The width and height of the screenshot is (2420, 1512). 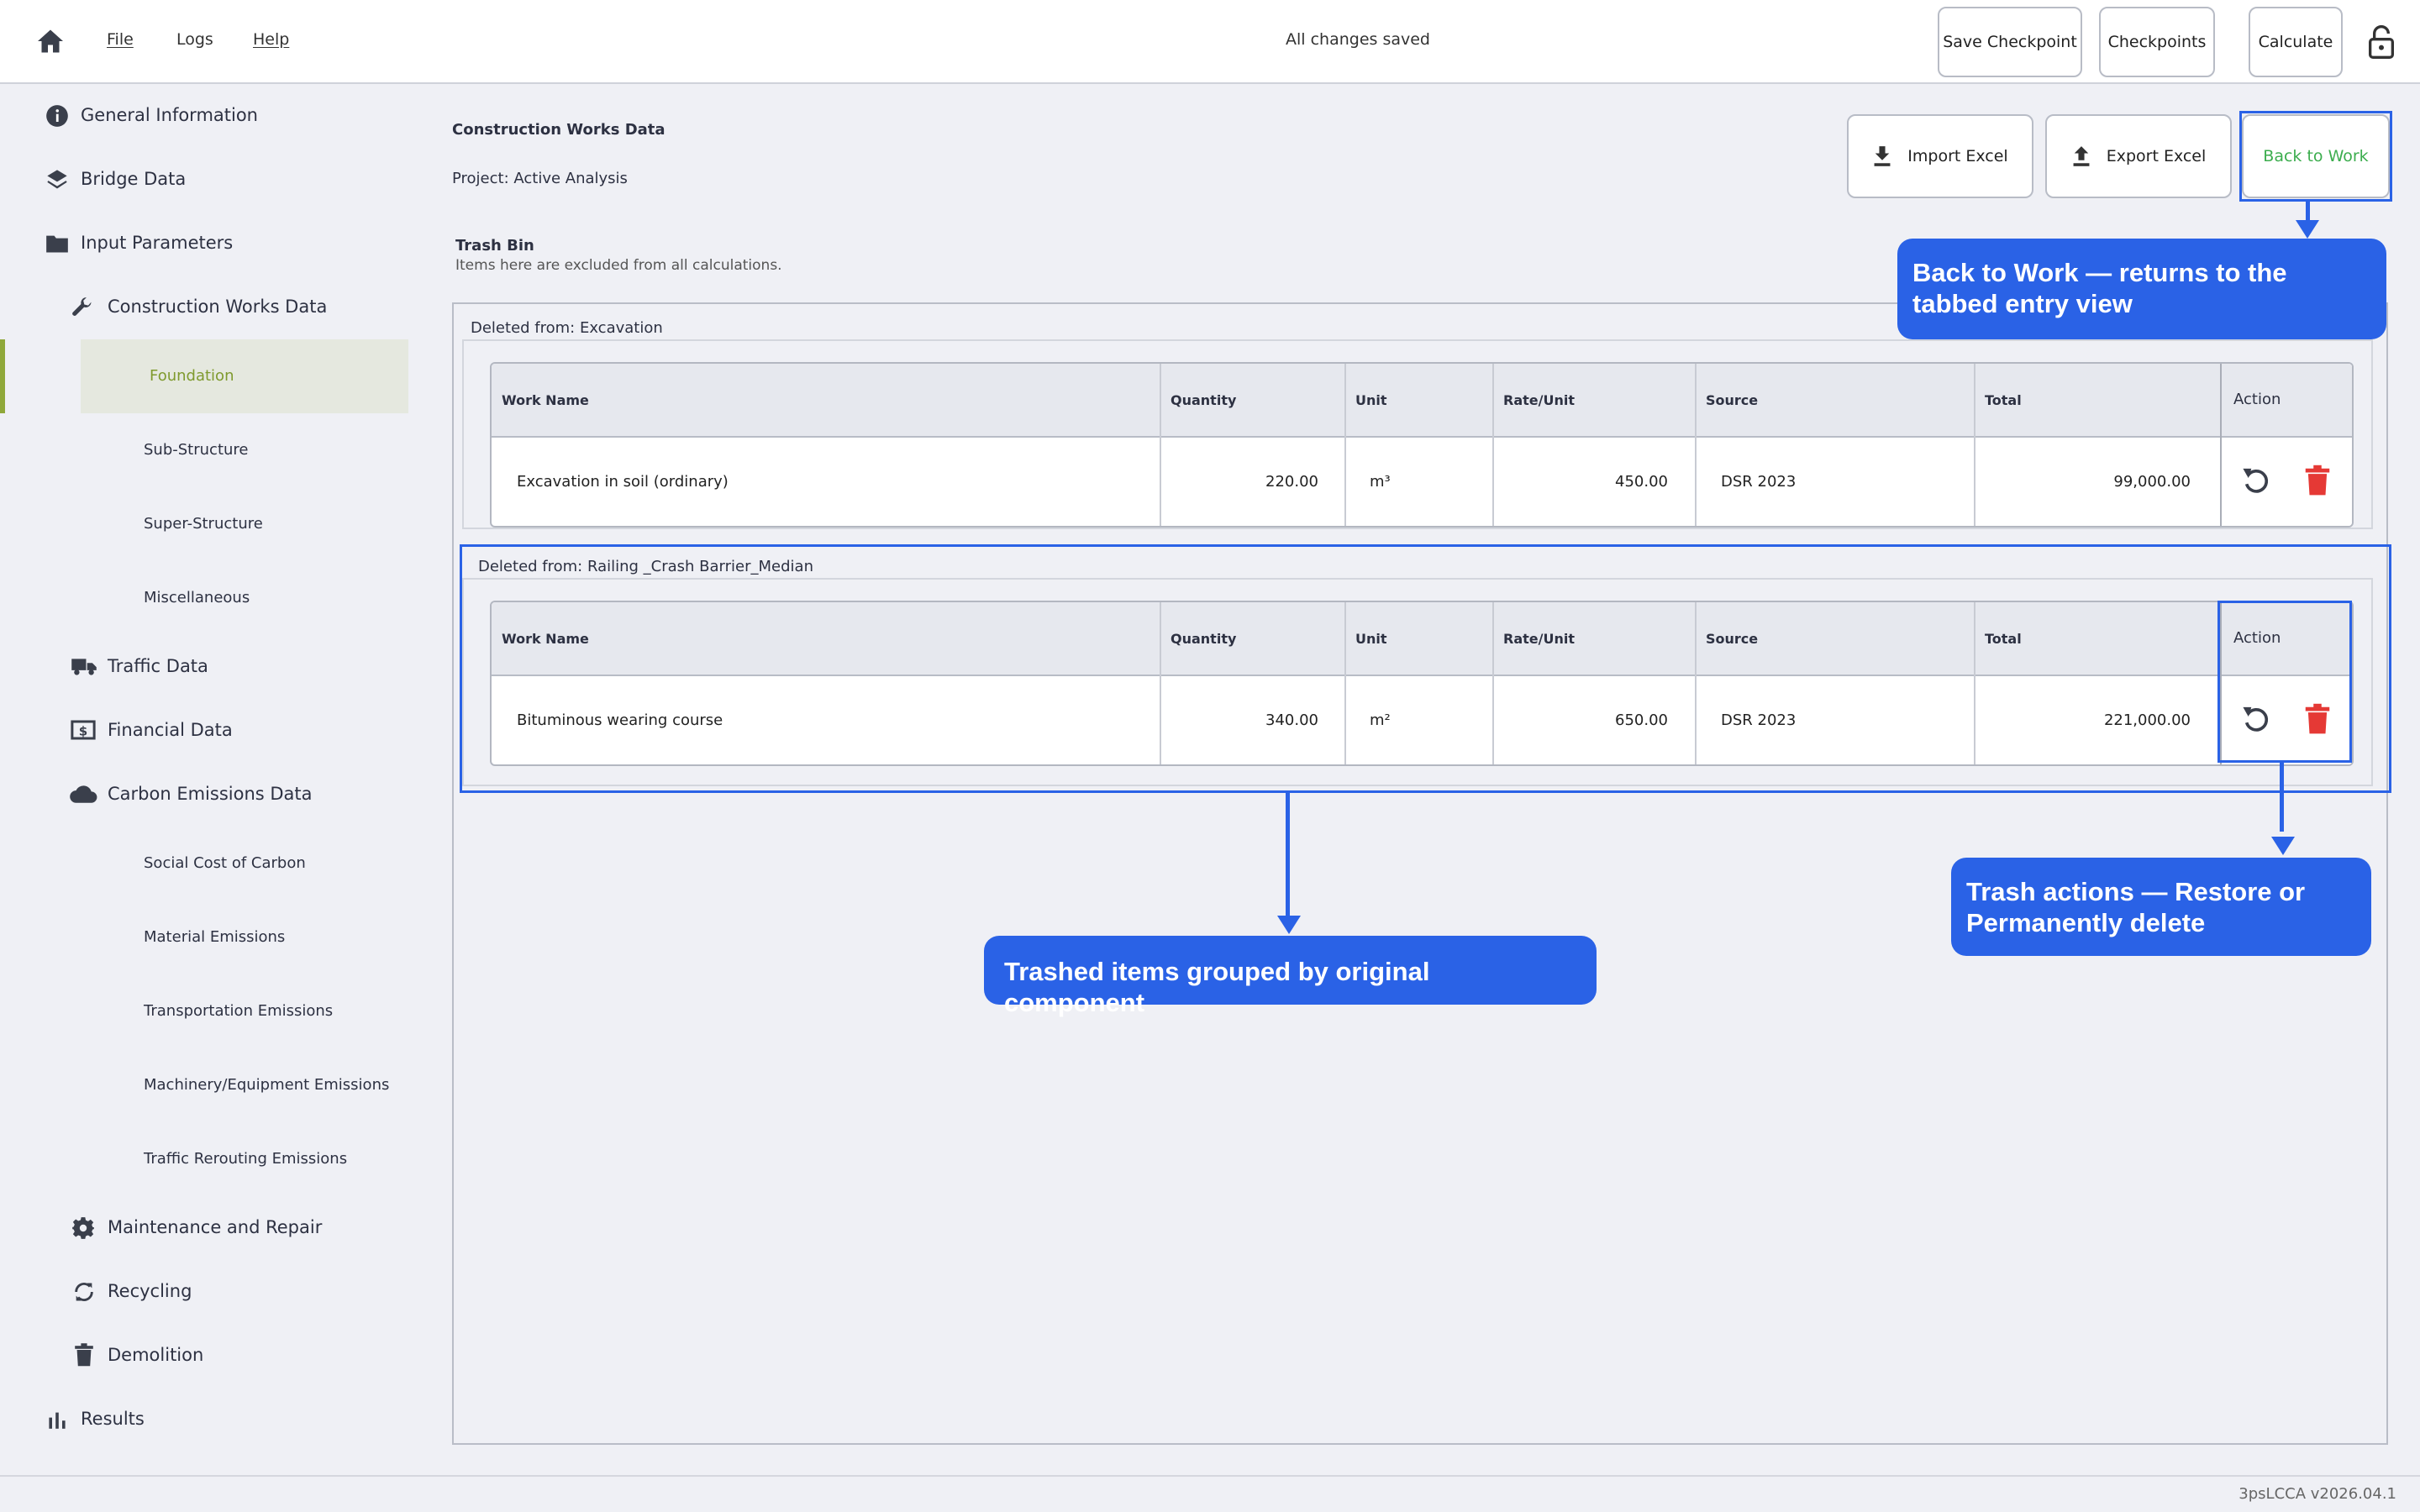 I want to click on trash-bin-title: Trash Bin, so click(x=495, y=246).